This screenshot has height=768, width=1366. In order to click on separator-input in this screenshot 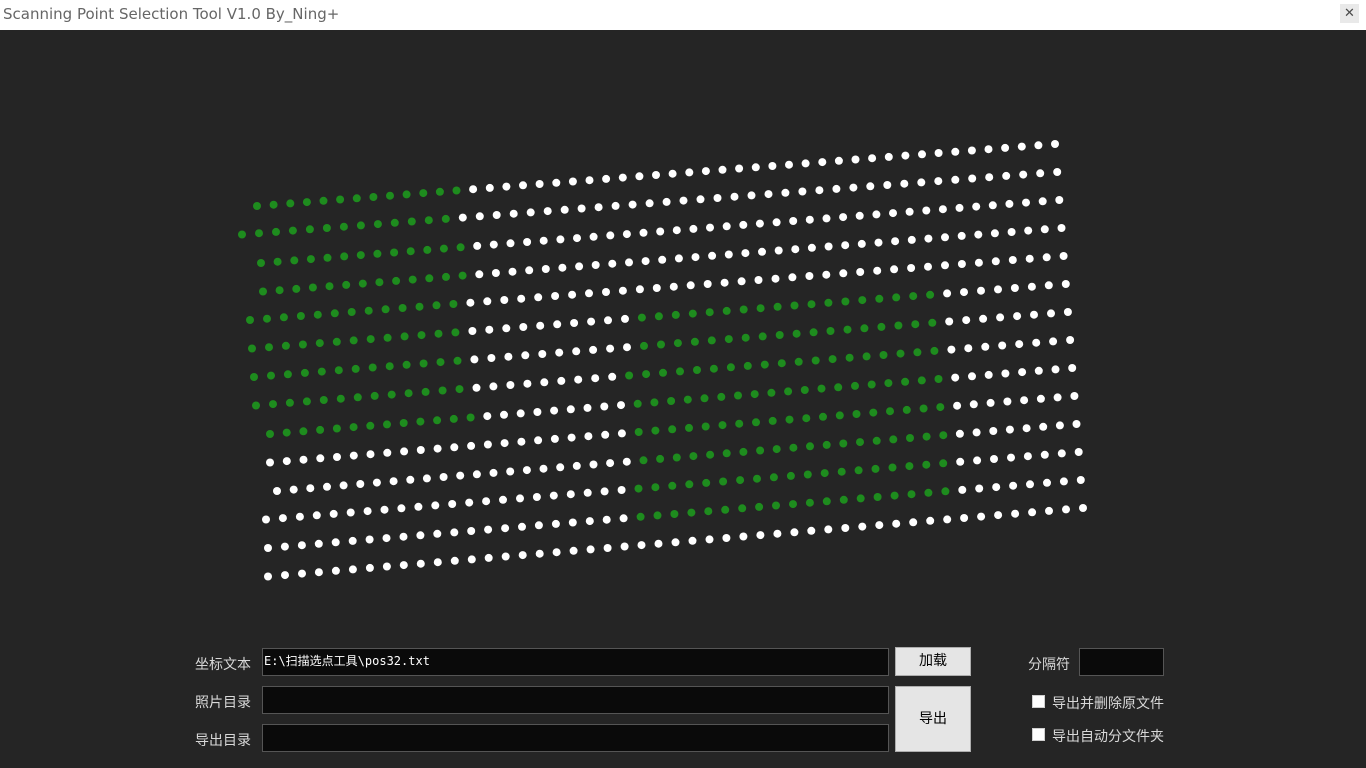, I will do `click(1121, 662)`.